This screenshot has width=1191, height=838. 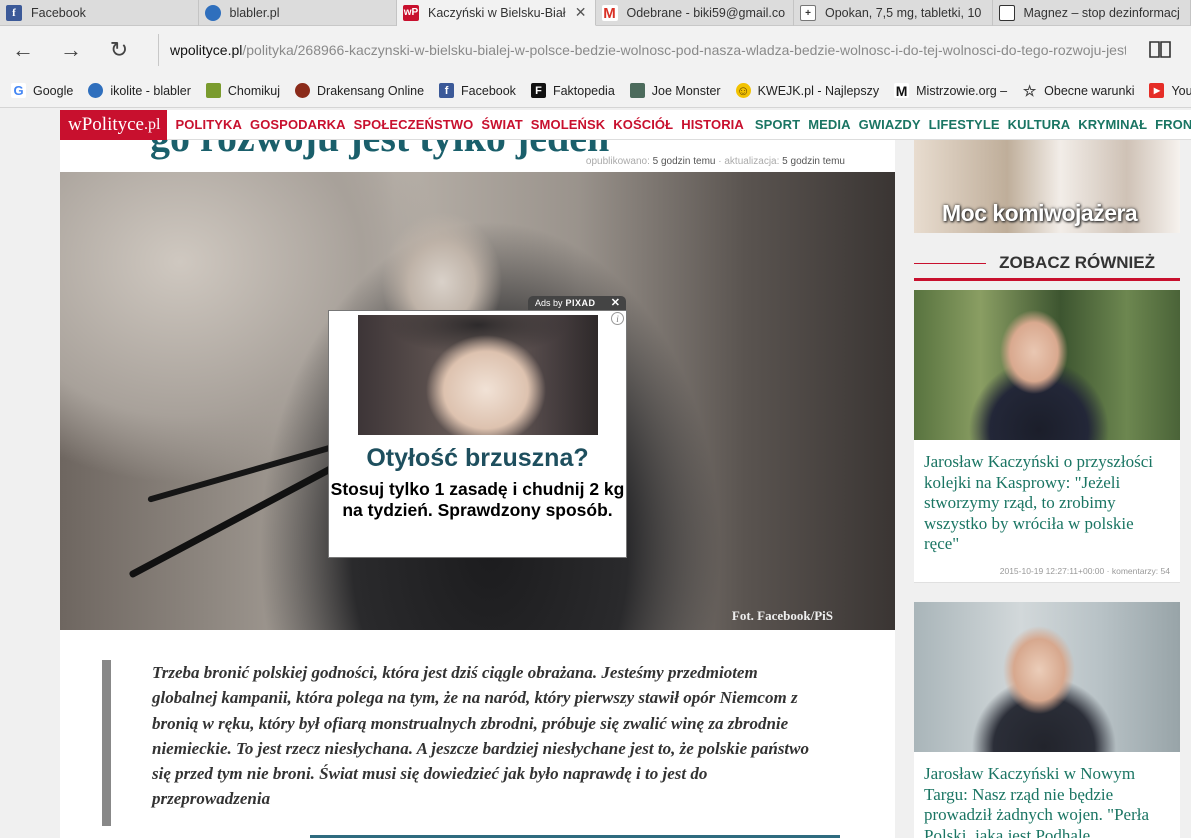 I want to click on tab-label: blabler.pl, so click(x=254, y=13).